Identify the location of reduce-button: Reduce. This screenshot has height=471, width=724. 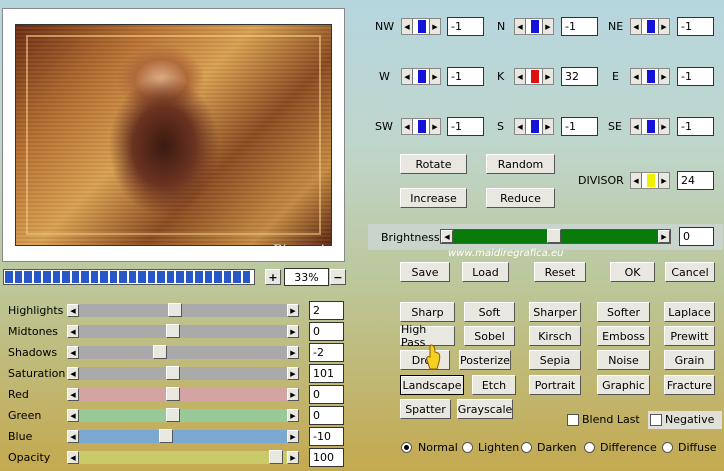
(520, 198).